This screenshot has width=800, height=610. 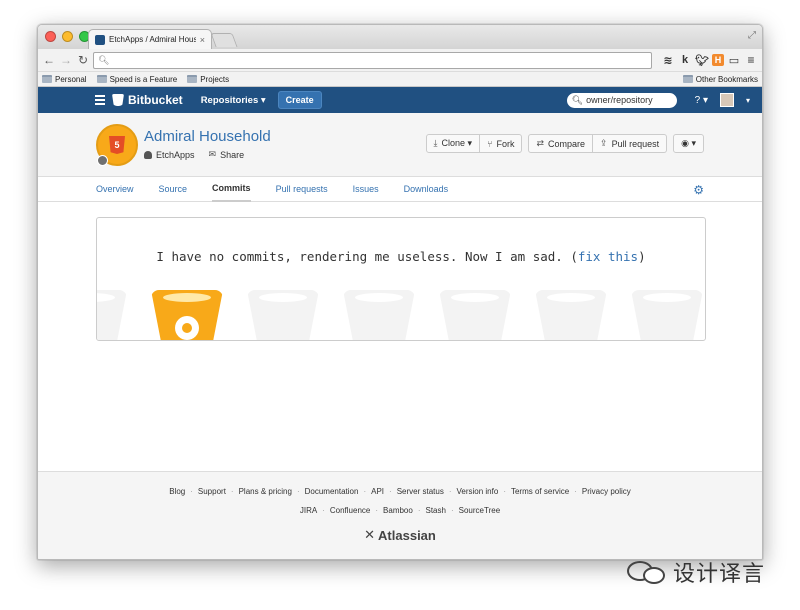 What do you see at coordinates (436, 510) in the screenshot?
I see `footer-link-stash: Stash` at bounding box center [436, 510].